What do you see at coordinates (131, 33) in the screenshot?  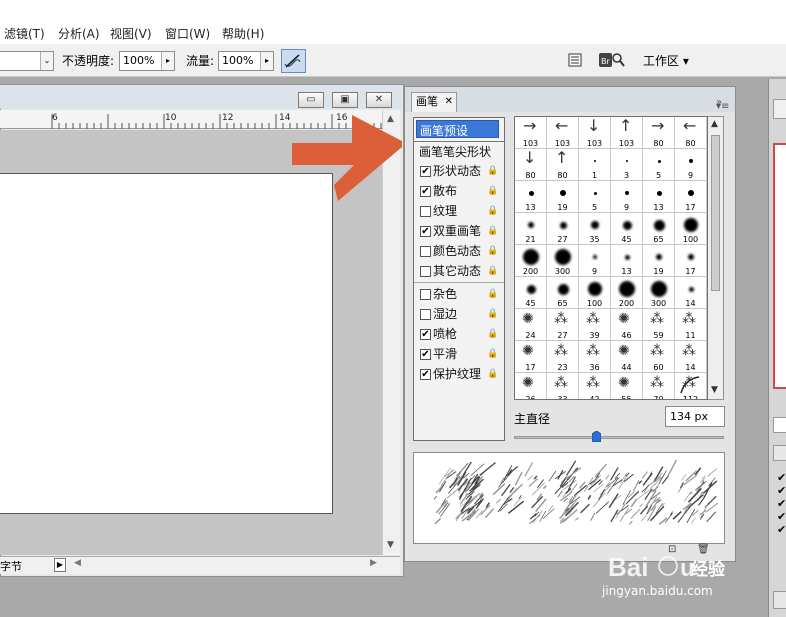 I see `menu-view: 视图(V)` at bounding box center [131, 33].